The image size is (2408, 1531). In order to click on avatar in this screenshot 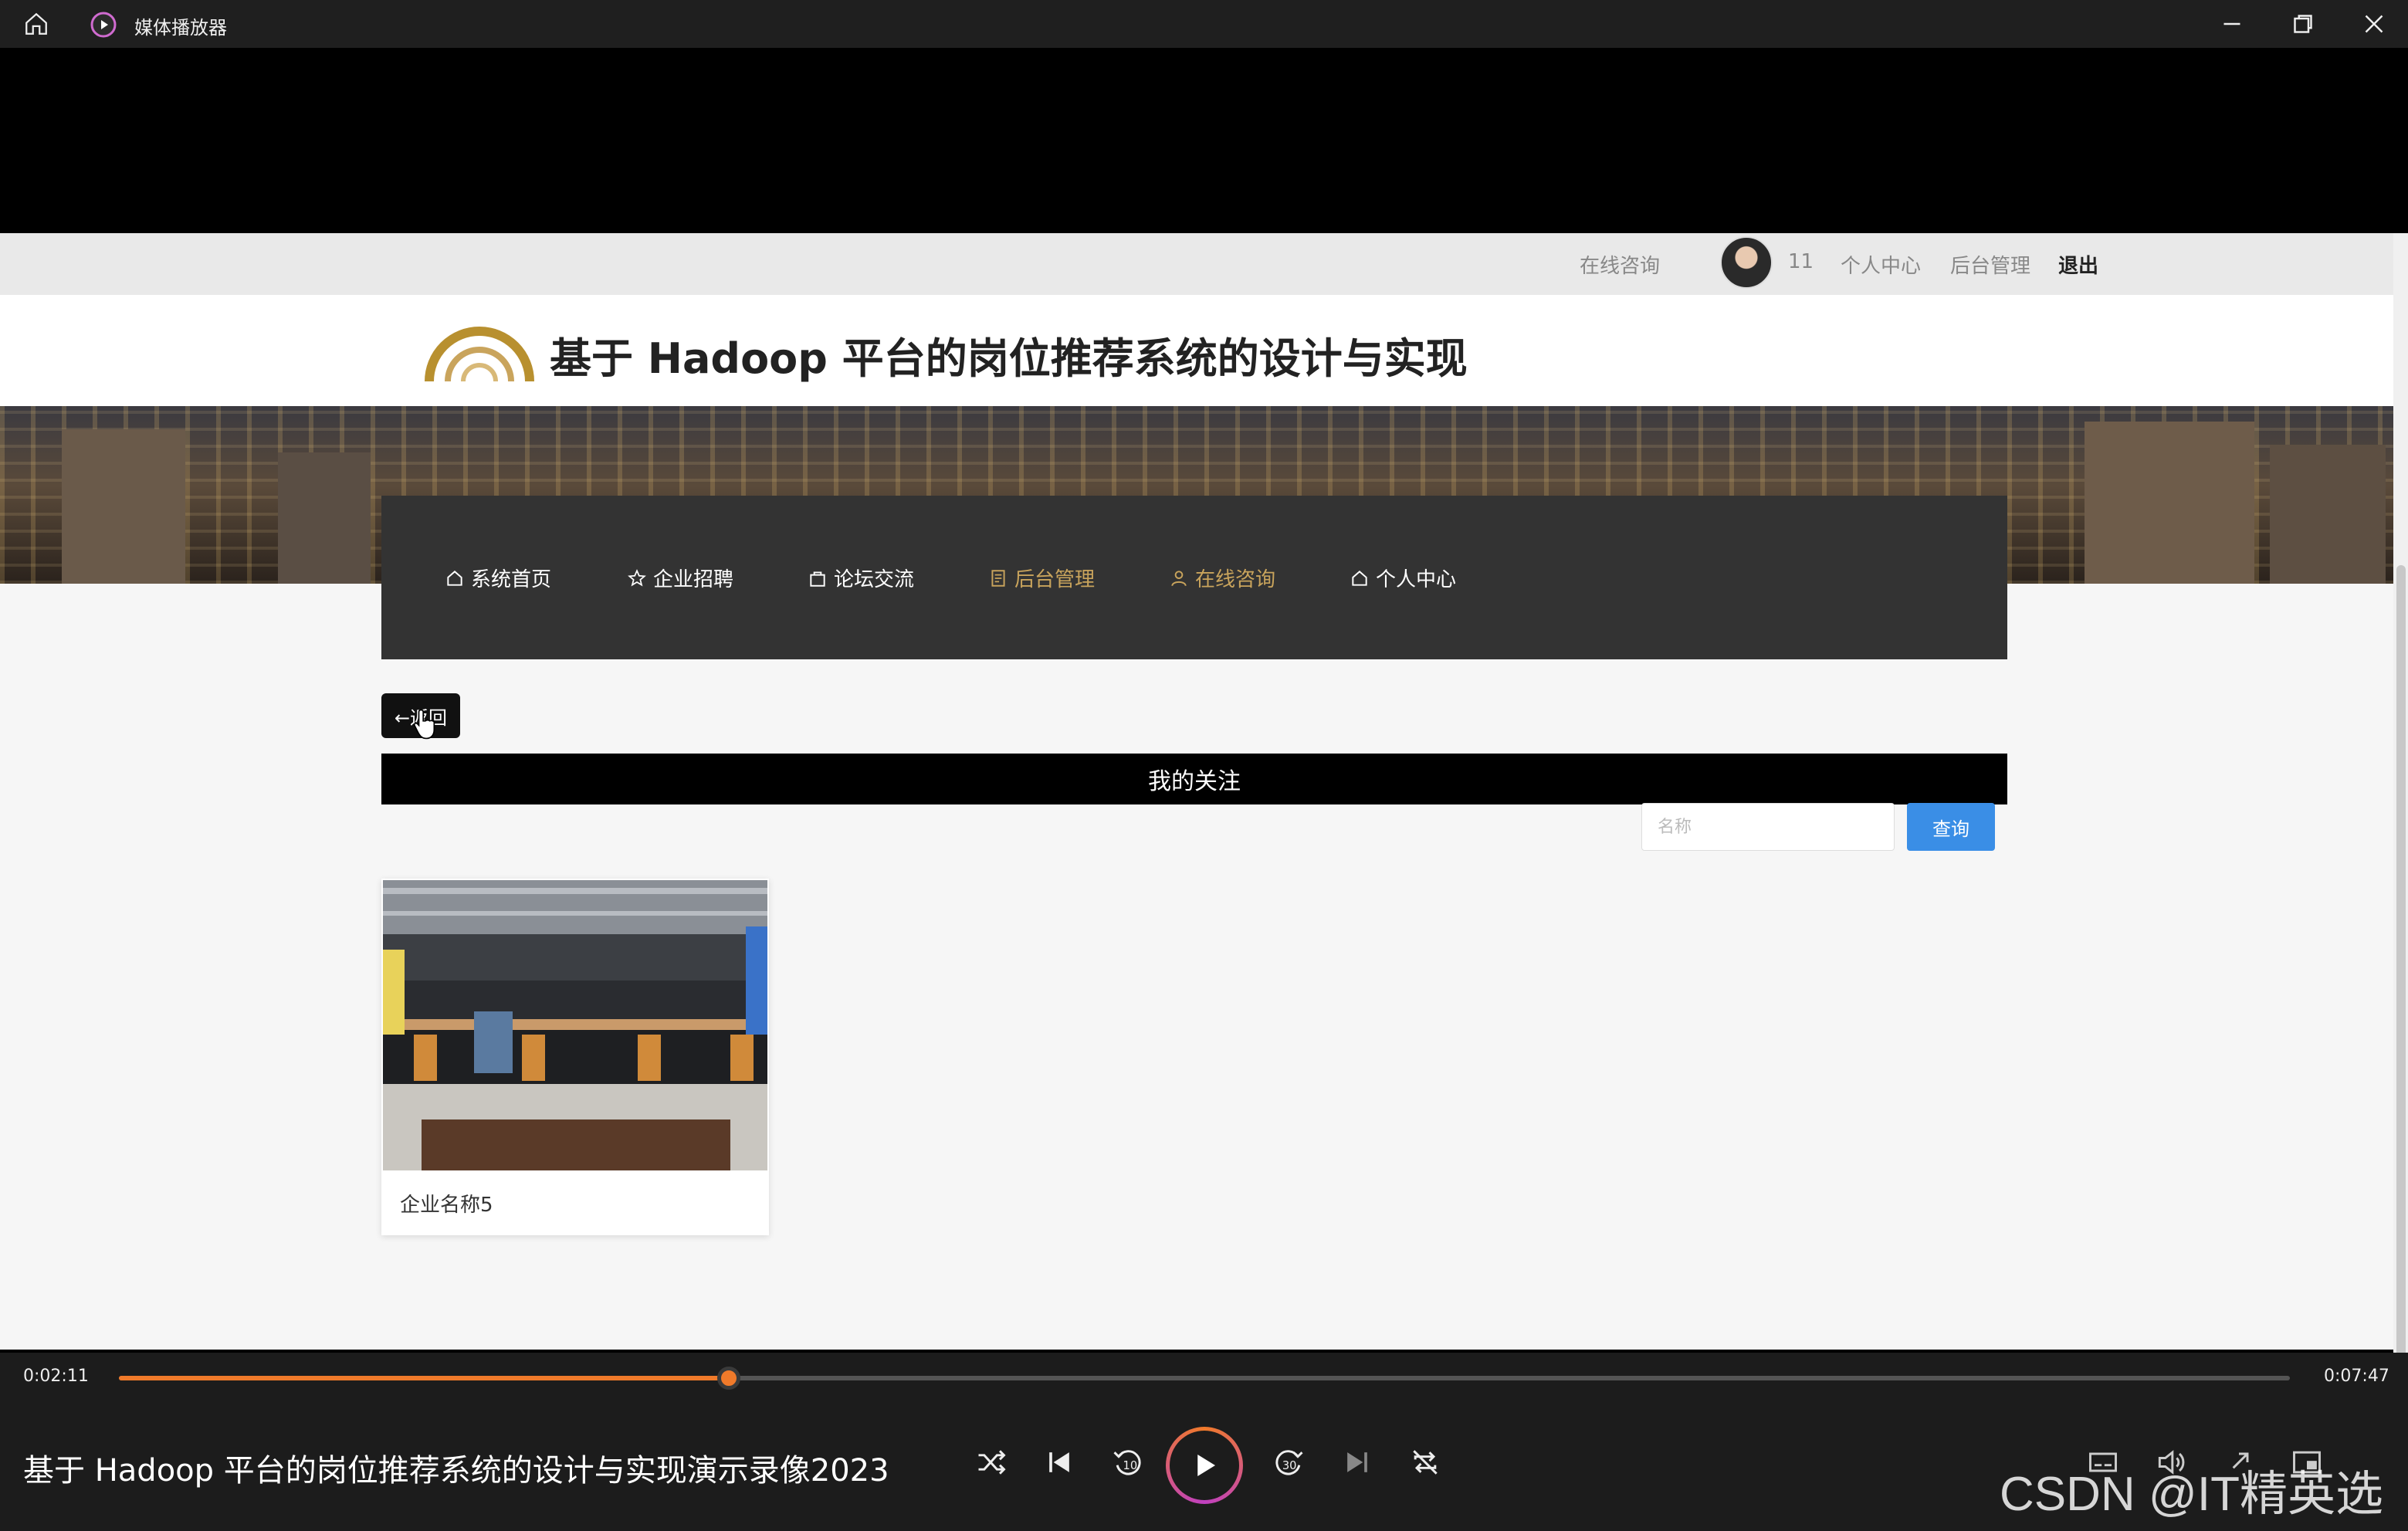, I will do `click(1746, 262)`.